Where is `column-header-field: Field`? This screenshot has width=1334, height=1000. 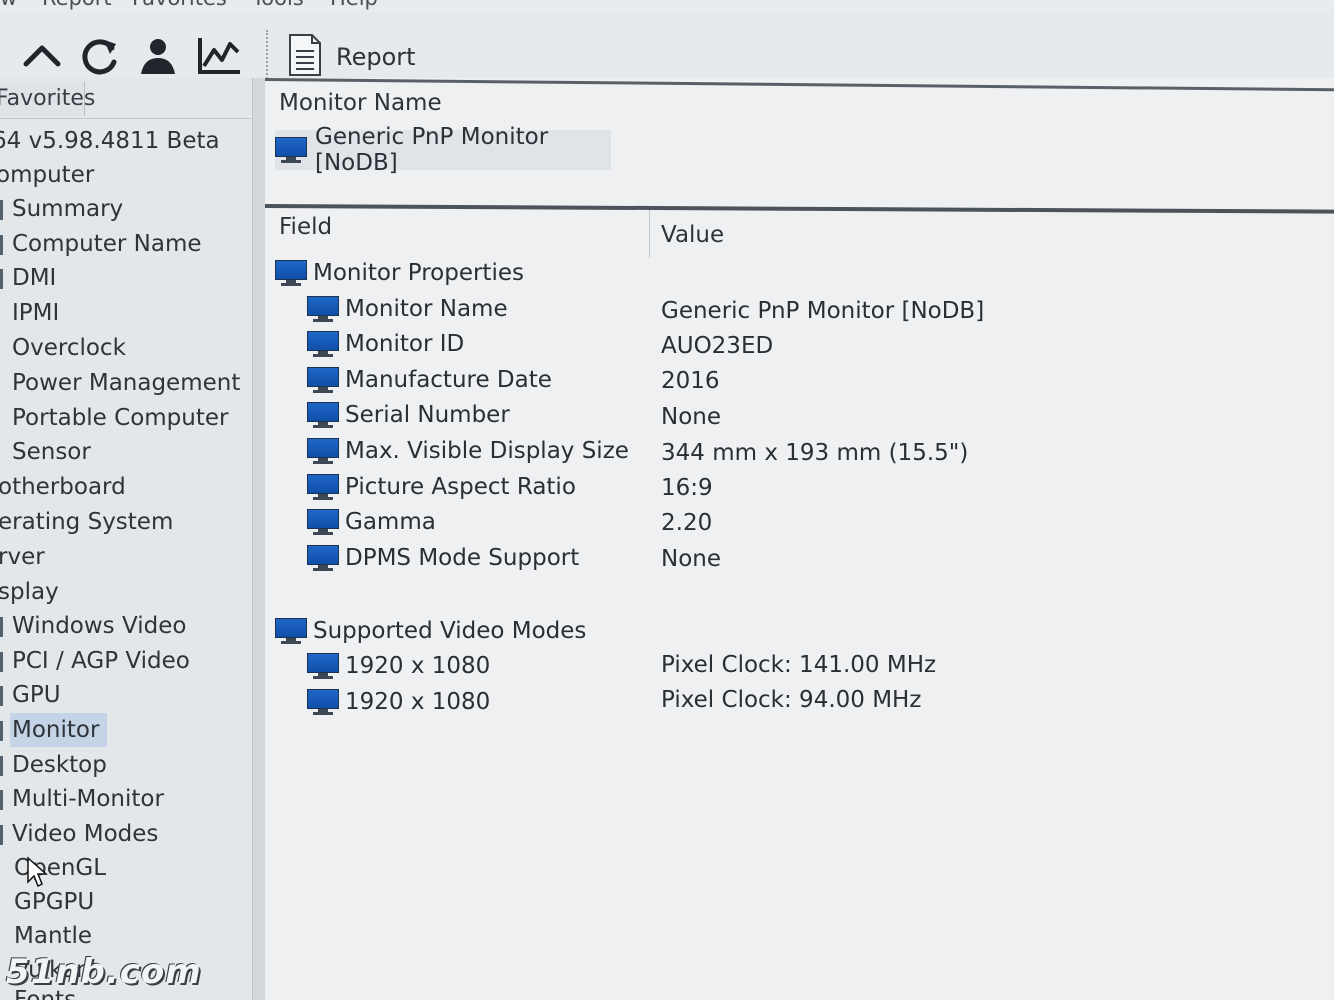 column-header-field: Field is located at coordinates (305, 227).